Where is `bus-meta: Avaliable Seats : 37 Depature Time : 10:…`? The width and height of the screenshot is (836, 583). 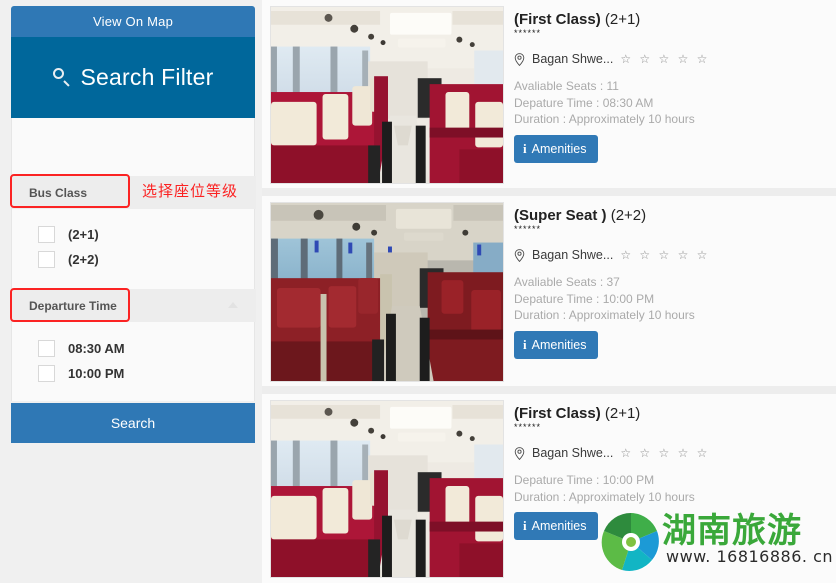
bus-meta: Avaliable Seats : 37 Depature Time : 10:… is located at coordinates (671, 299).